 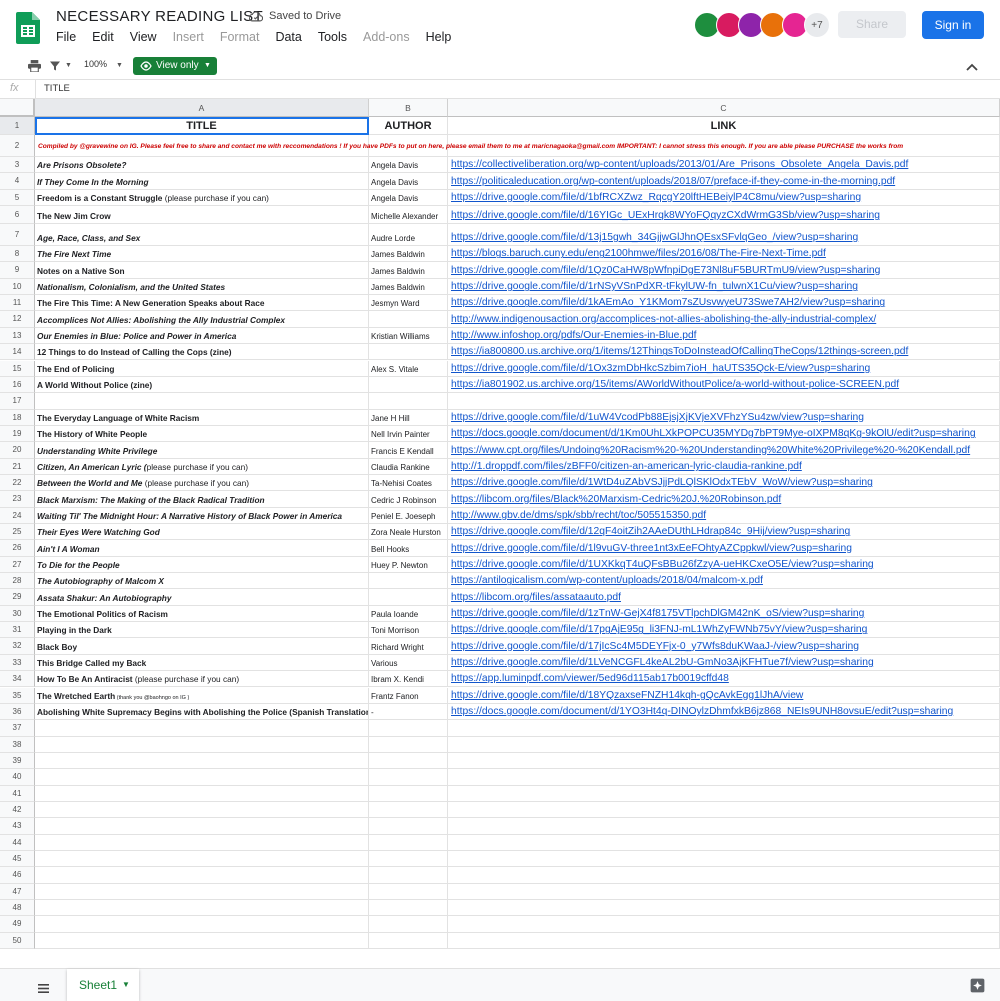 I want to click on all-sheets-menu-icon, so click(x=43, y=989).